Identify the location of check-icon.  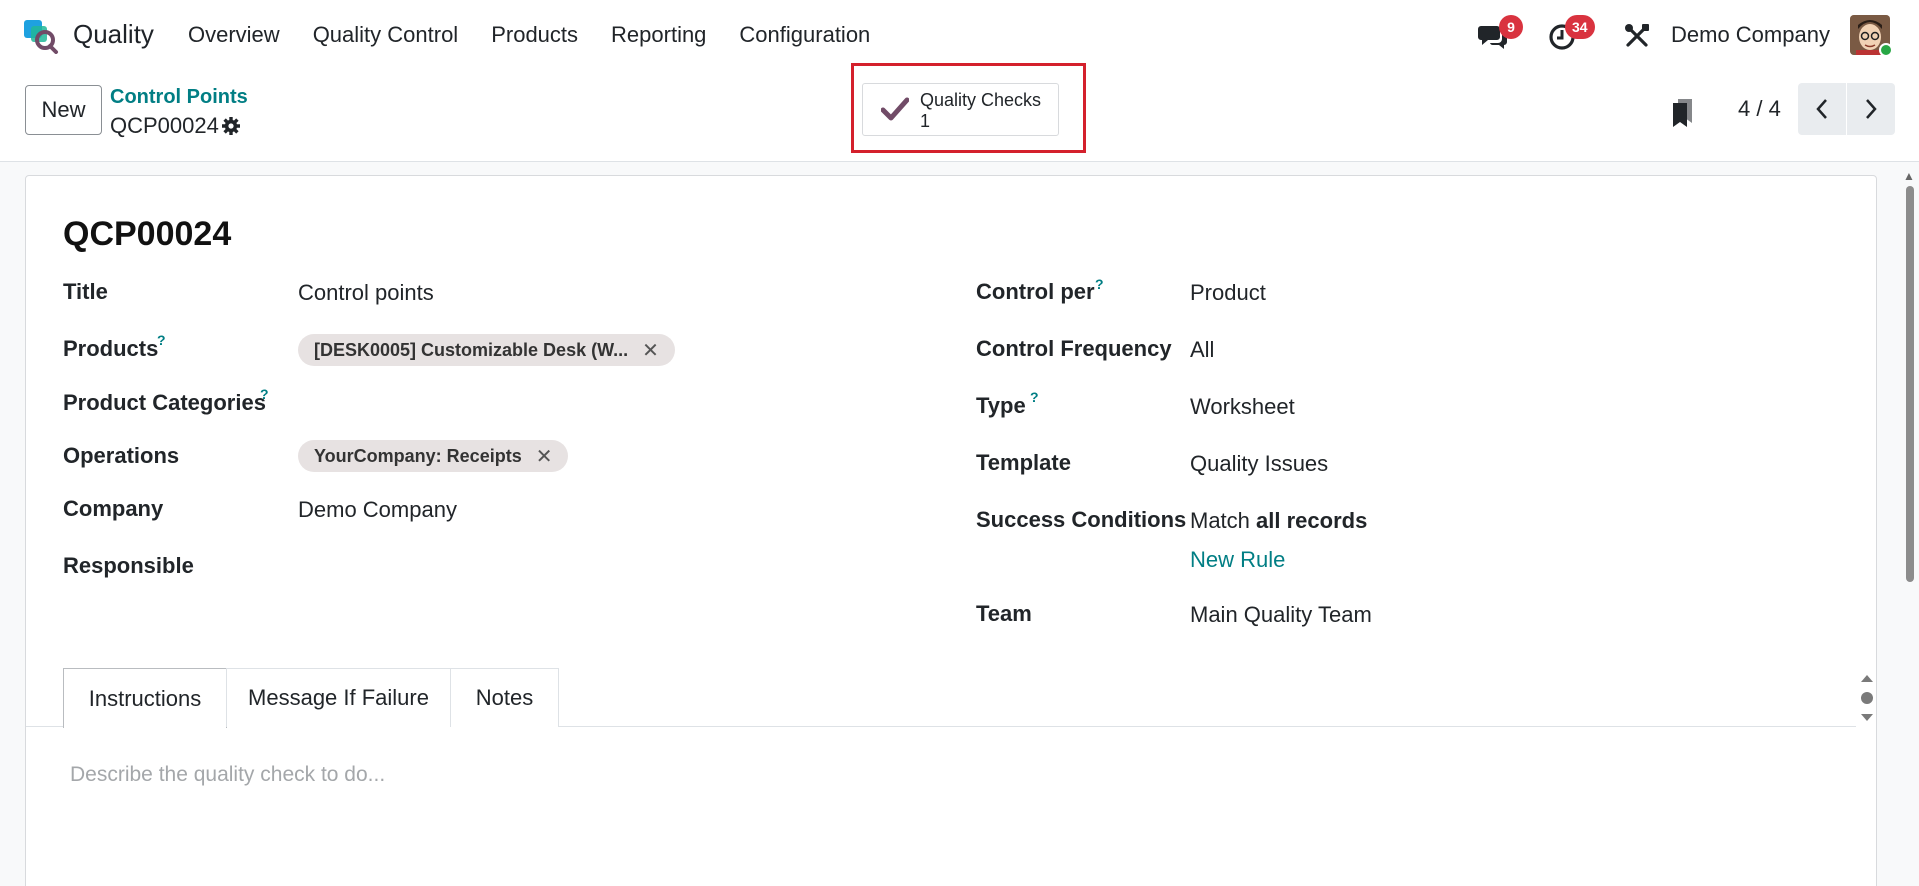
(895, 109).